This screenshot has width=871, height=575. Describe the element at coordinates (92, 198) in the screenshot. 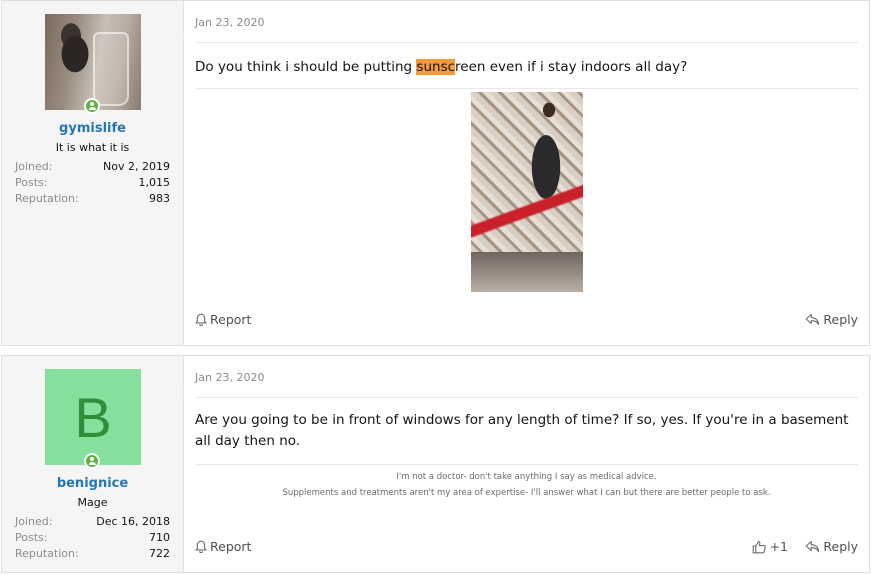

I see `stat-reputation: Reputation: 983` at that location.